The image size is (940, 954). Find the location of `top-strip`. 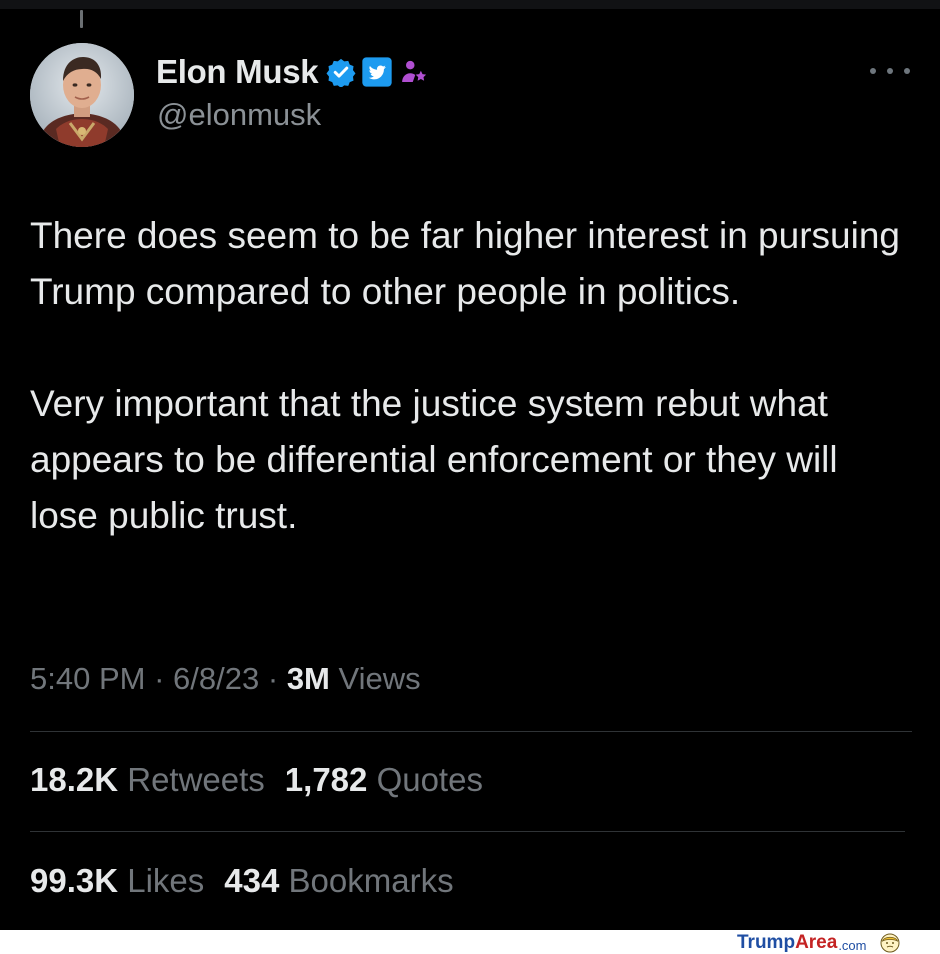

top-strip is located at coordinates (470, 4).